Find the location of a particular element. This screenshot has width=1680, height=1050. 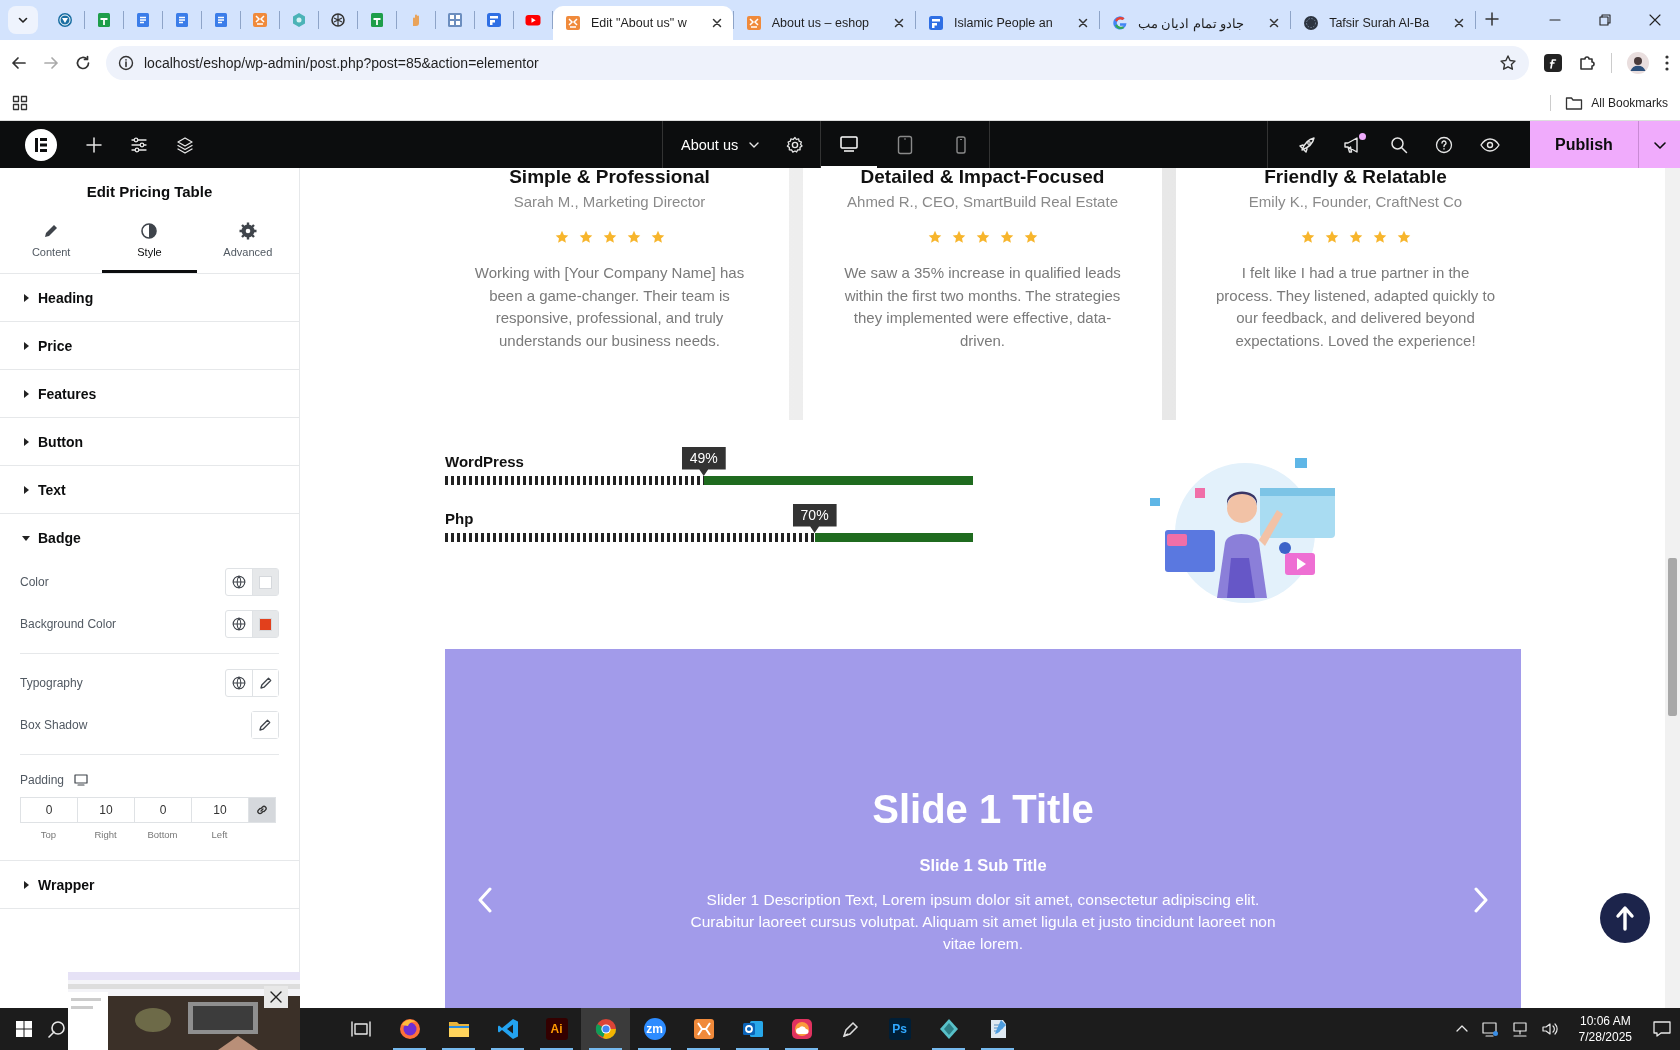

restore-icon is located at coordinates (1605, 20).